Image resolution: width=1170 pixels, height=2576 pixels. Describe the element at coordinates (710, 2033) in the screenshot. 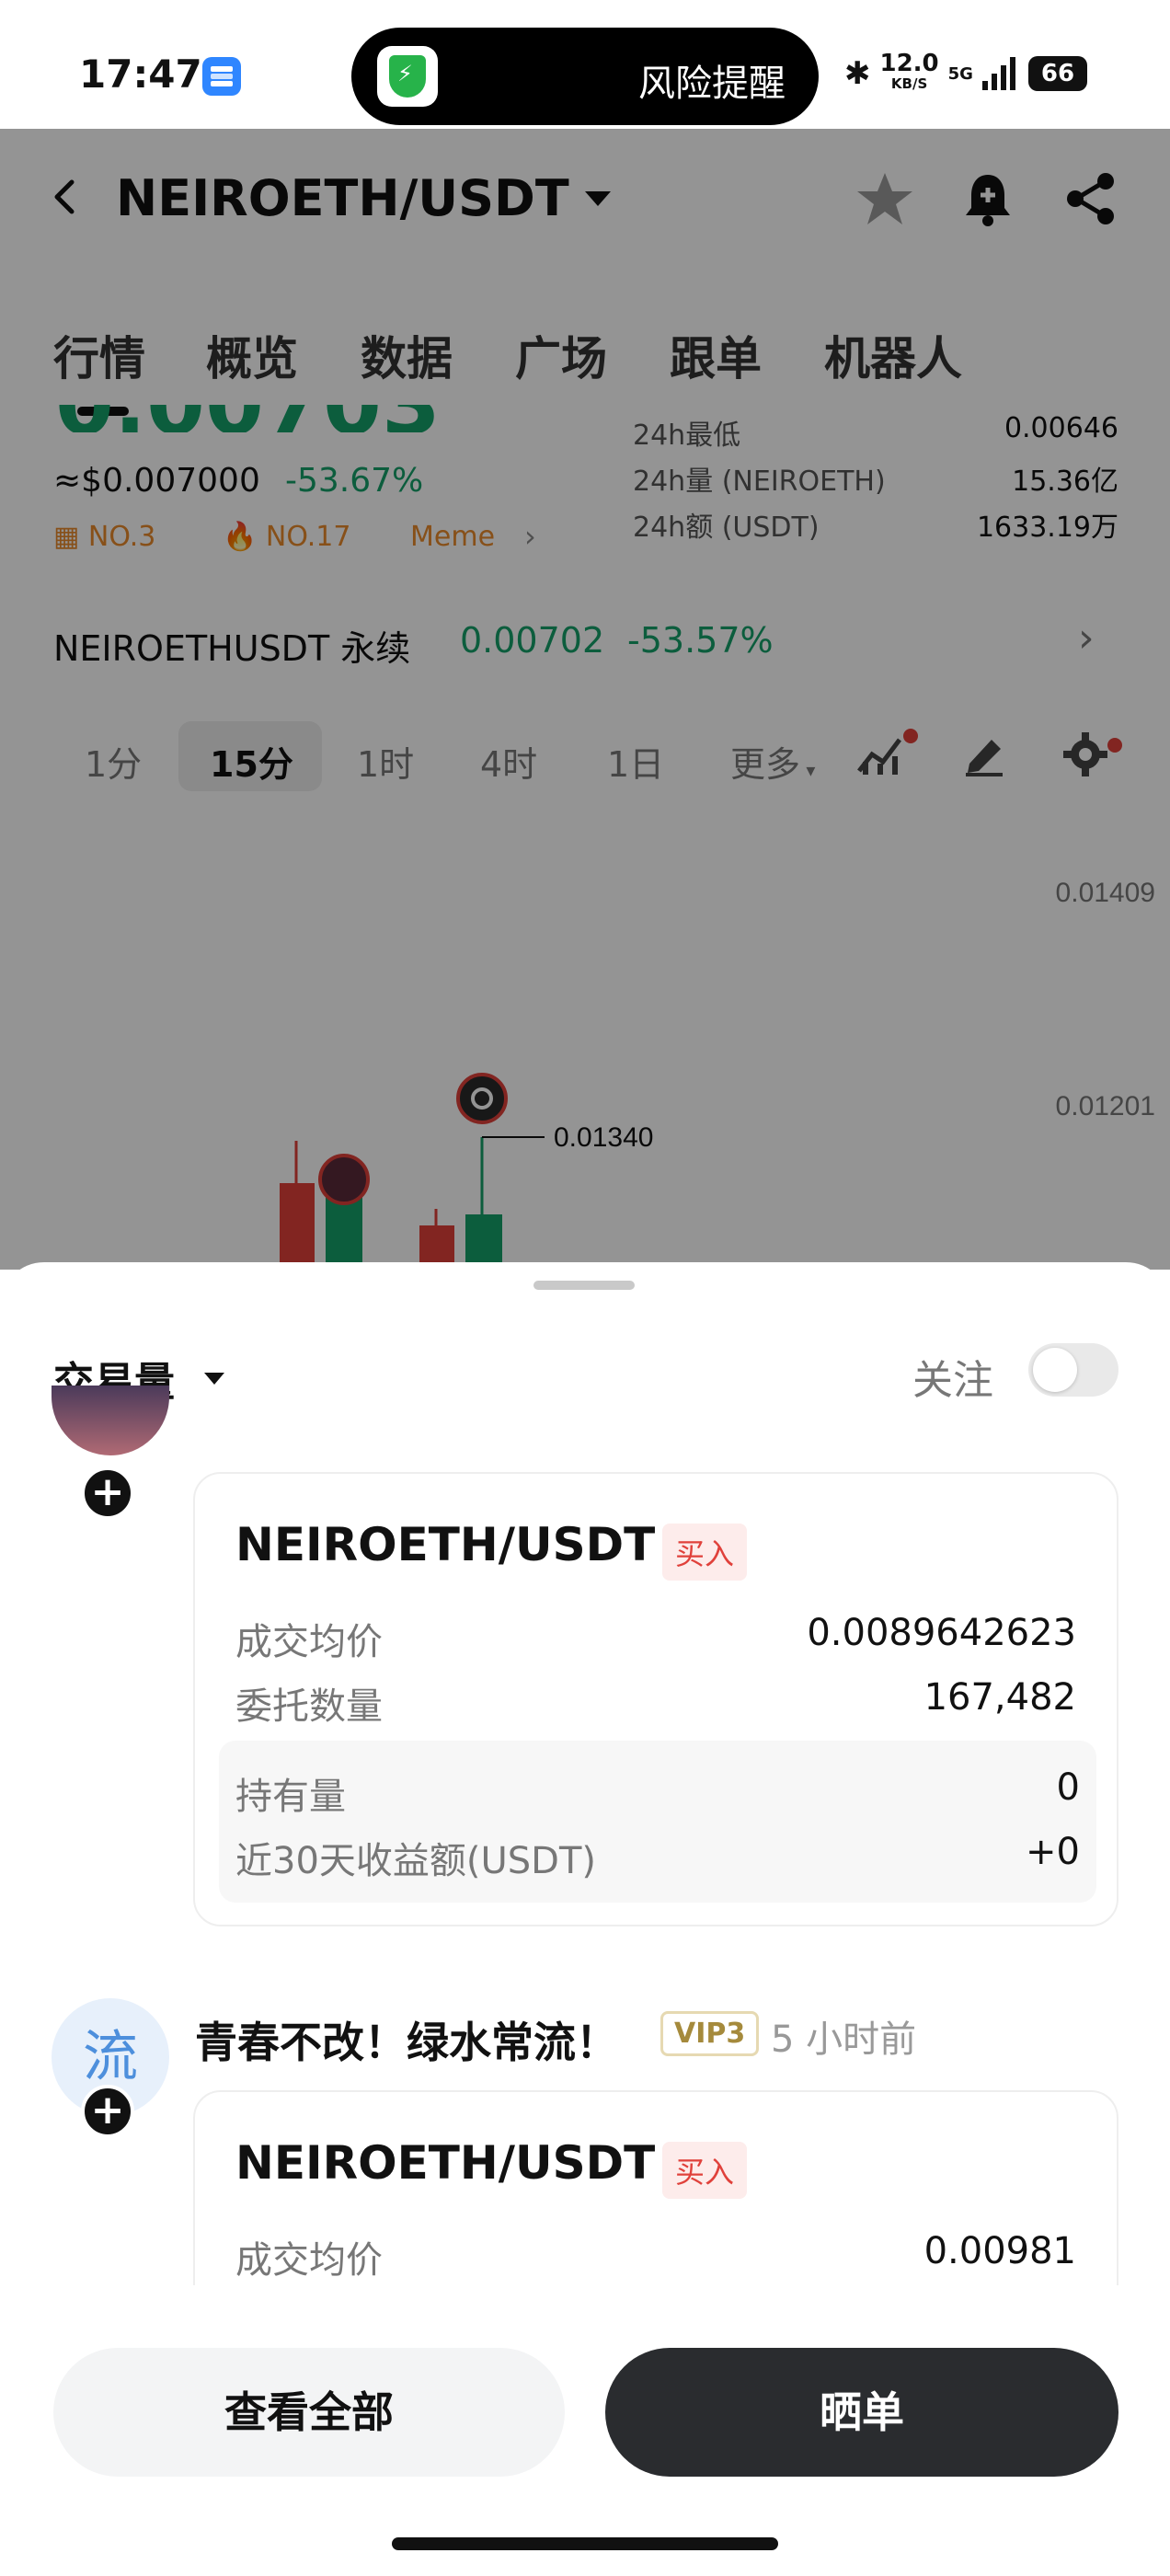

I see `vip-badge: VIP3` at that location.